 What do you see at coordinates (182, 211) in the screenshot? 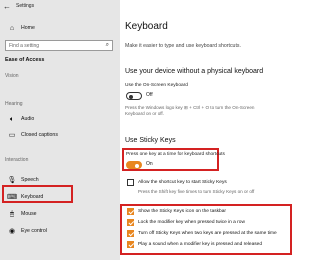
I see `option-label: Show the Sticky Keys icon on the taskbar` at bounding box center [182, 211].